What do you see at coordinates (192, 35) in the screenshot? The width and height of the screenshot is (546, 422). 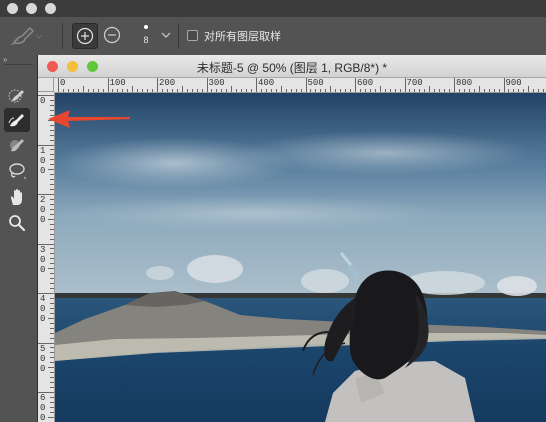 I see `sample-all-layers-checkbox` at bounding box center [192, 35].